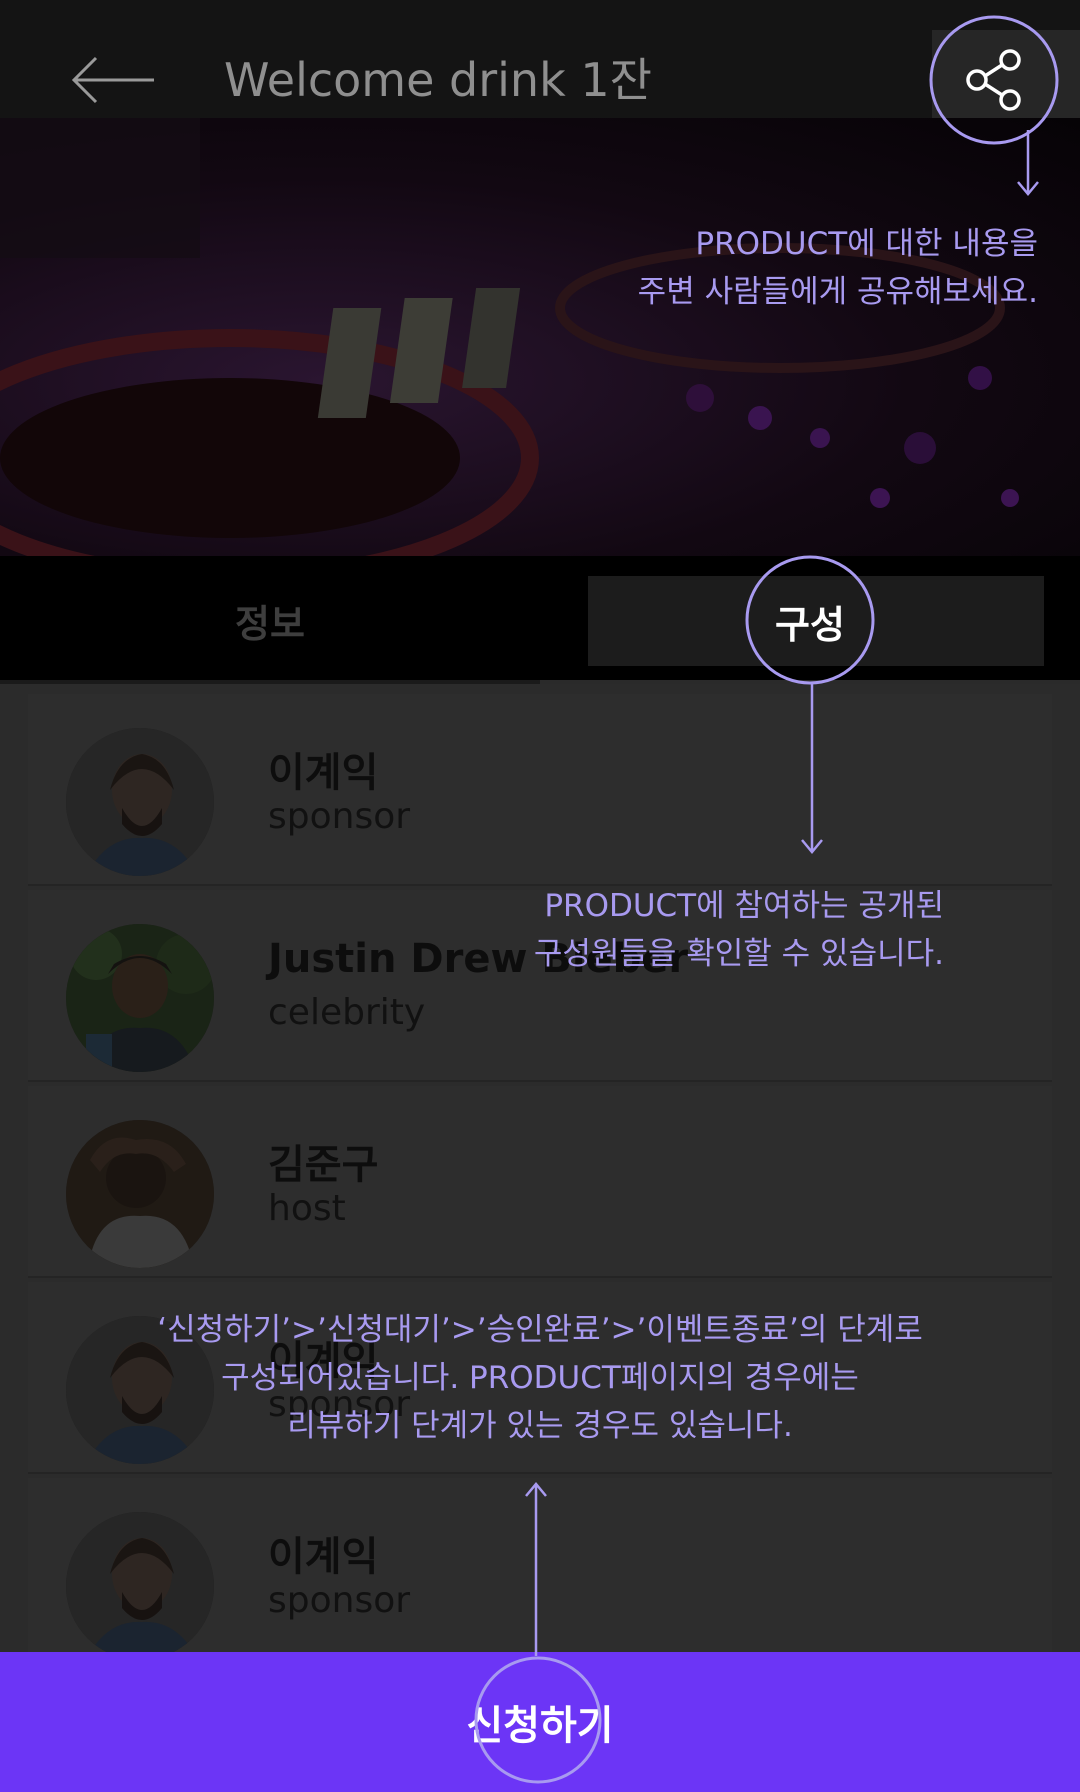 The height and width of the screenshot is (1792, 1080). What do you see at coordinates (307, 1208) in the screenshot?
I see `member-role: host` at bounding box center [307, 1208].